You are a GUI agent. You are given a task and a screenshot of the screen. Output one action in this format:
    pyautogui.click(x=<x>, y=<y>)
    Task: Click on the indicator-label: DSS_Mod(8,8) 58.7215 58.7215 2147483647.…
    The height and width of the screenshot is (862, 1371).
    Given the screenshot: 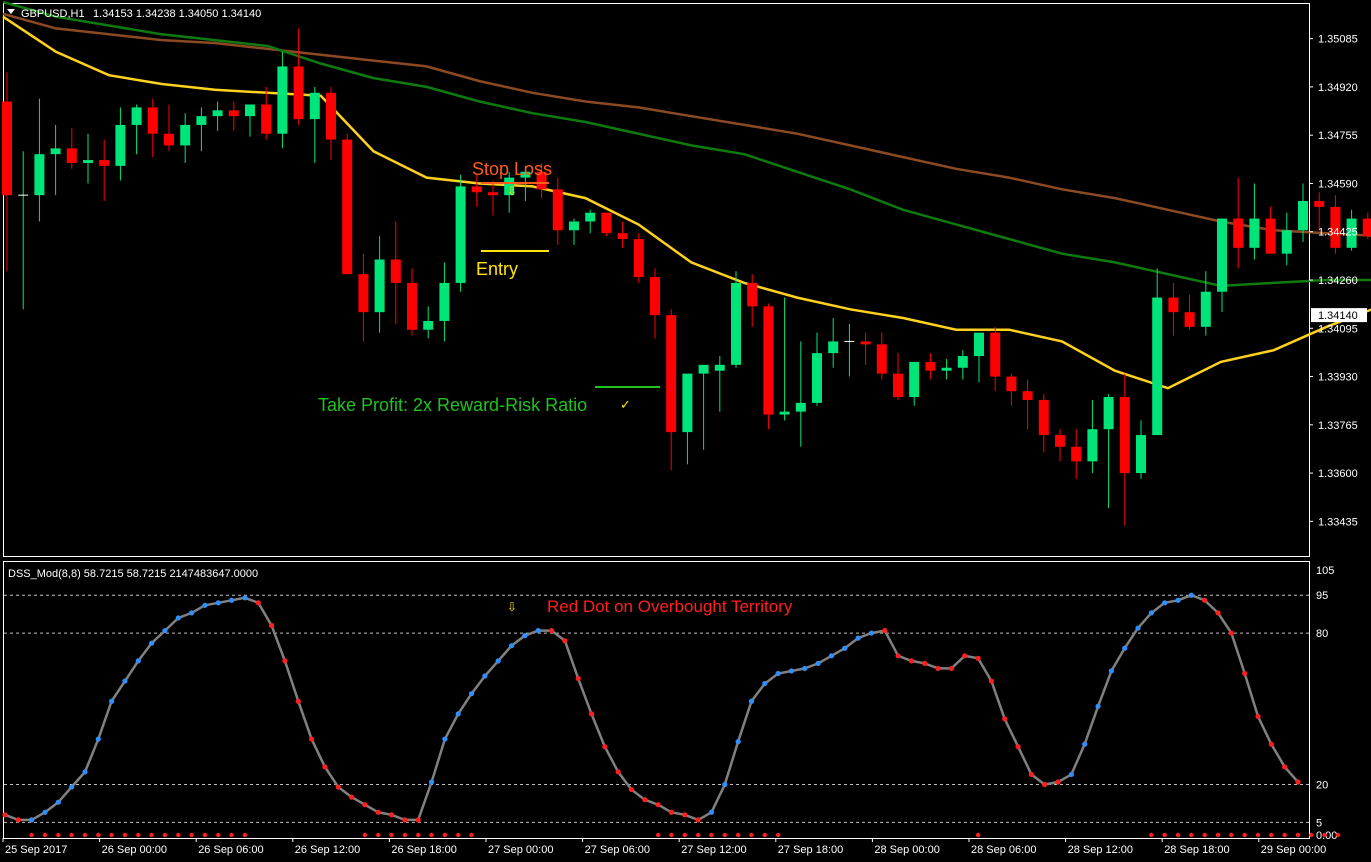 What is the action you would take?
    pyautogui.click(x=133, y=574)
    